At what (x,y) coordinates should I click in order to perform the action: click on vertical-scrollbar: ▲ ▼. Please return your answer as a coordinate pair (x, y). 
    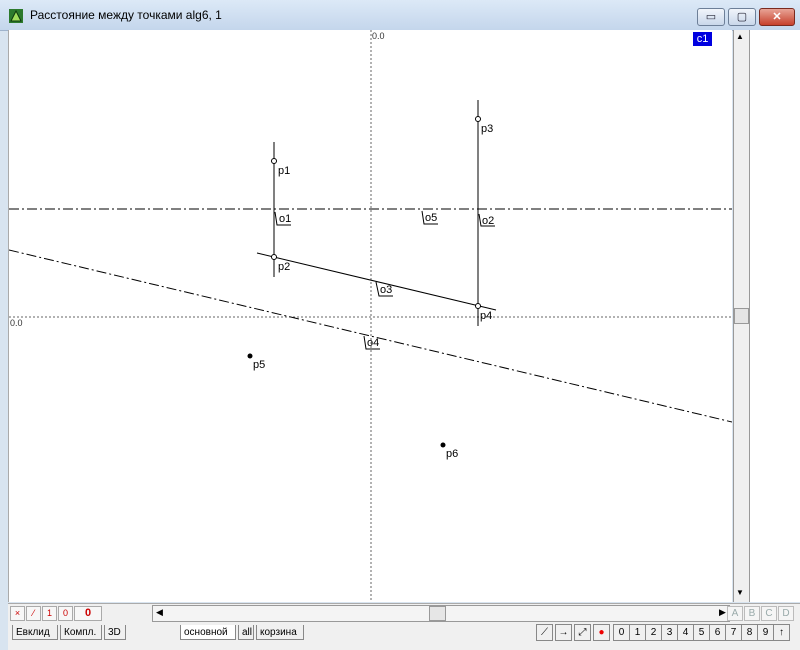
    Looking at the image, I should click on (741, 316).